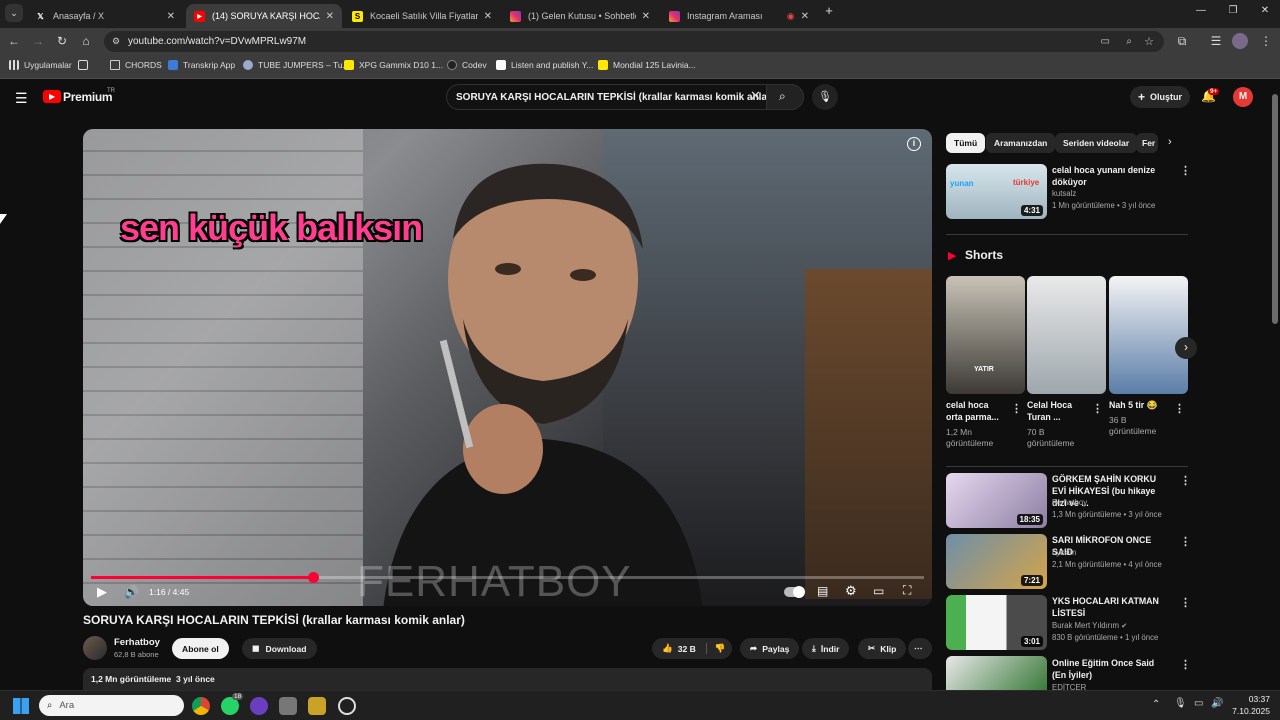 This screenshot has width=1280, height=720. I want to click on channel-name: Ferhatboy, so click(137, 642).